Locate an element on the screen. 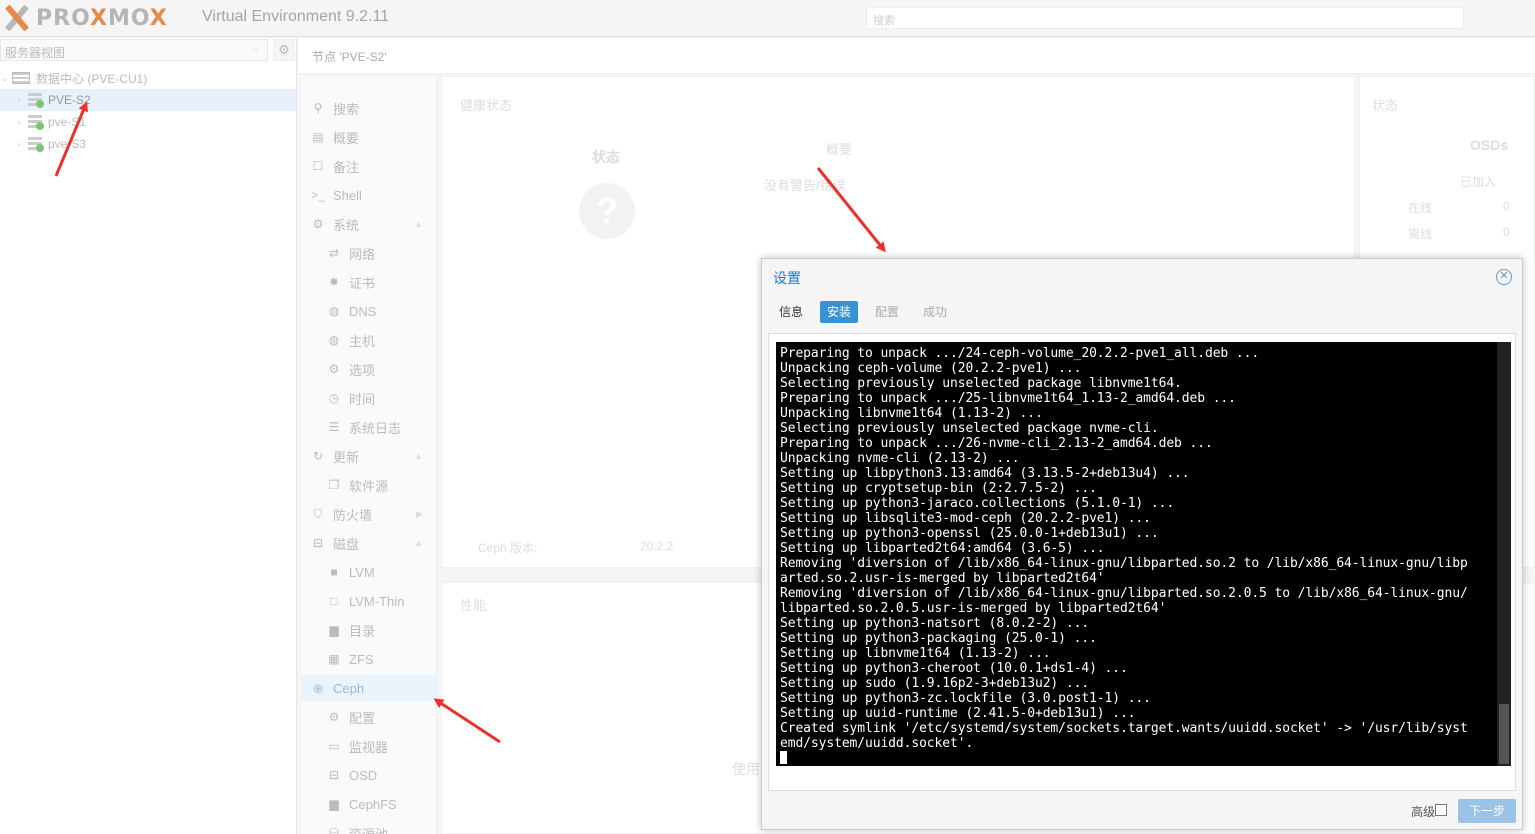 Image resolution: width=1535 pixels, height=834 pixels. nav-item-osd: ⊟ OSD is located at coordinates (369, 775).